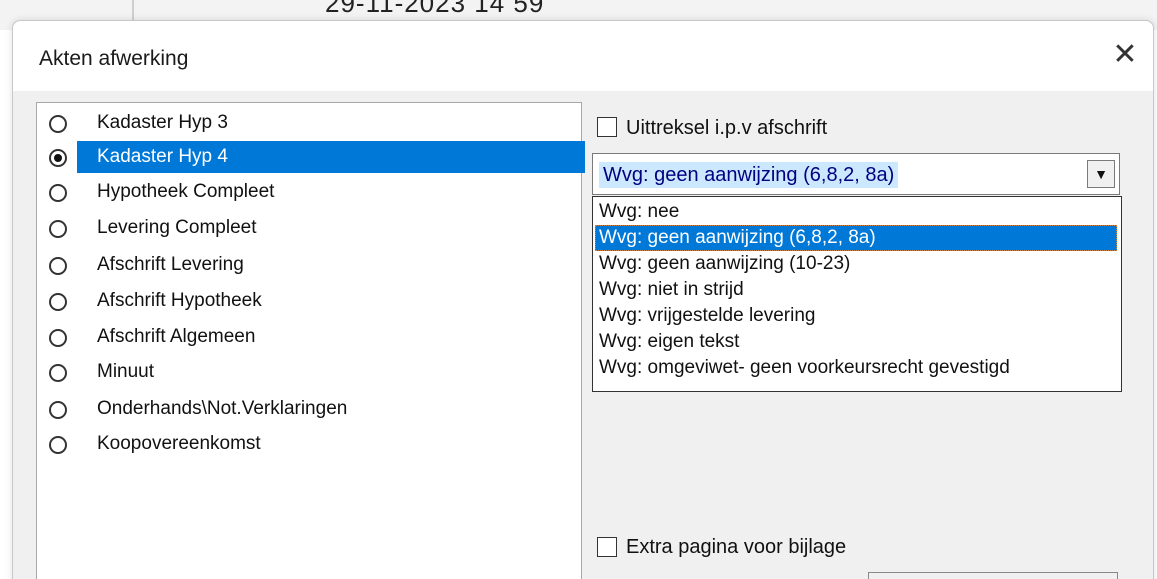  Describe the element at coordinates (179, 300) in the screenshot. I see `list-item-label: Afschrift Hypotheek` at that location.